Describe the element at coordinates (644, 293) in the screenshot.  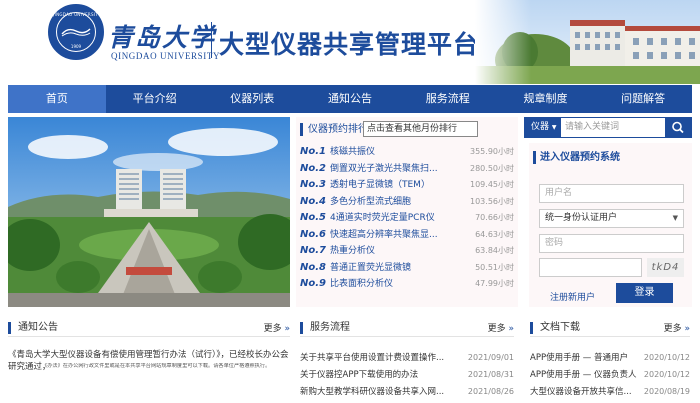
I see `login-button: 登录` at that location.